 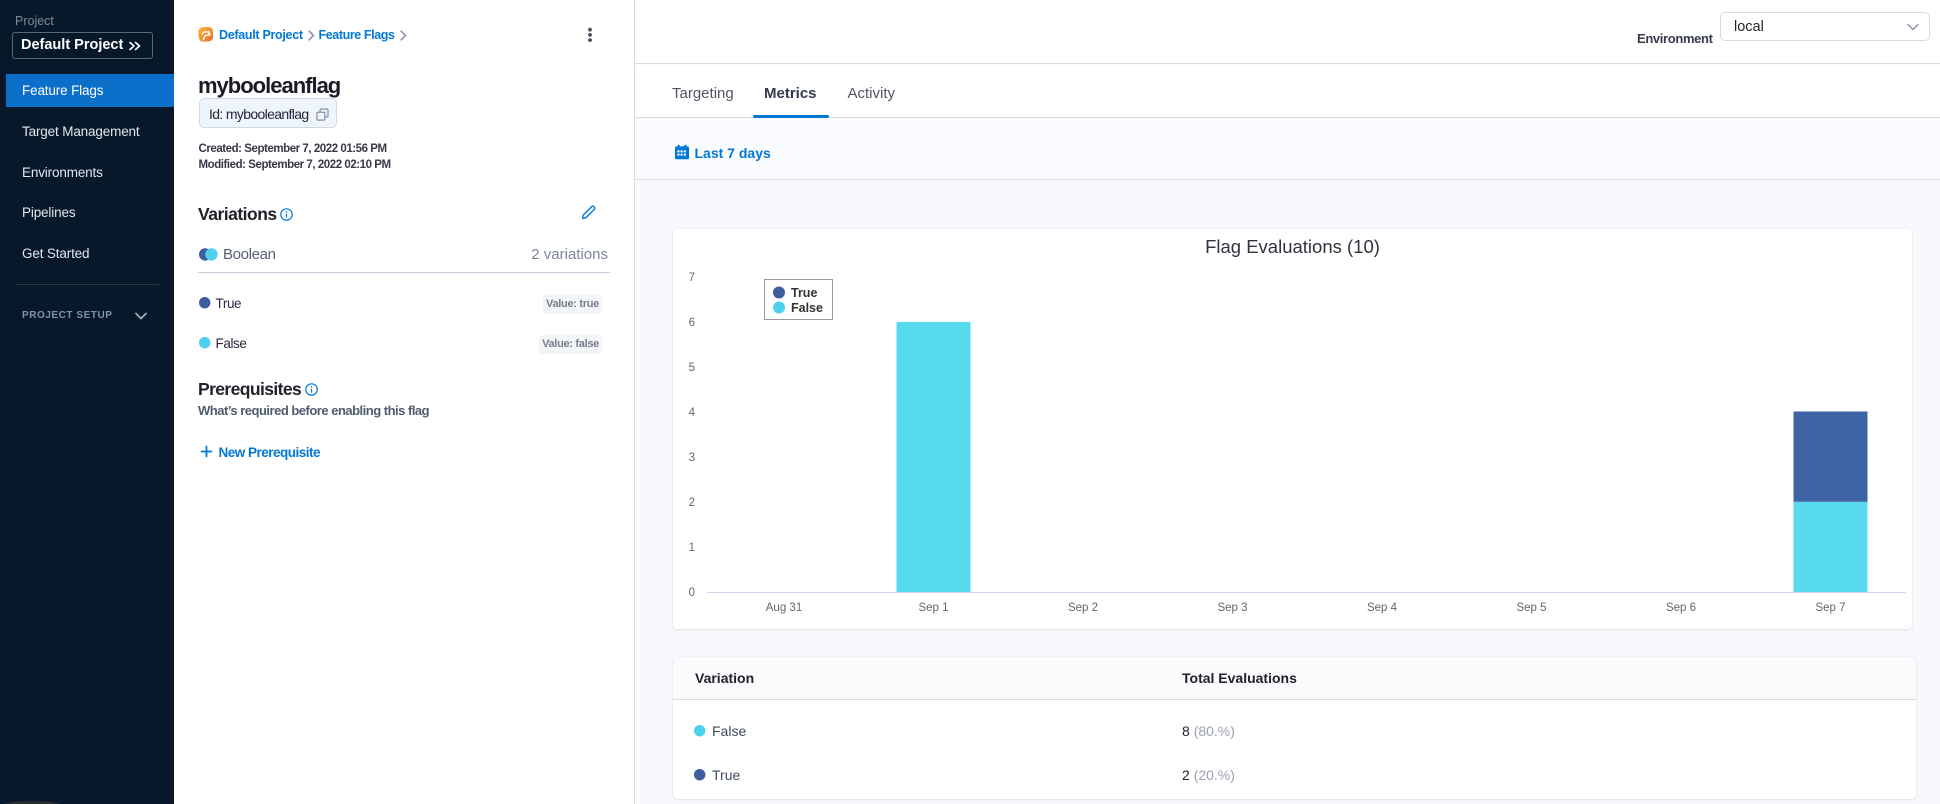 What do you see at coordinates (692, 323) in the screenshot?
I see `svg-text: 6` at bounding box center [692, 323].